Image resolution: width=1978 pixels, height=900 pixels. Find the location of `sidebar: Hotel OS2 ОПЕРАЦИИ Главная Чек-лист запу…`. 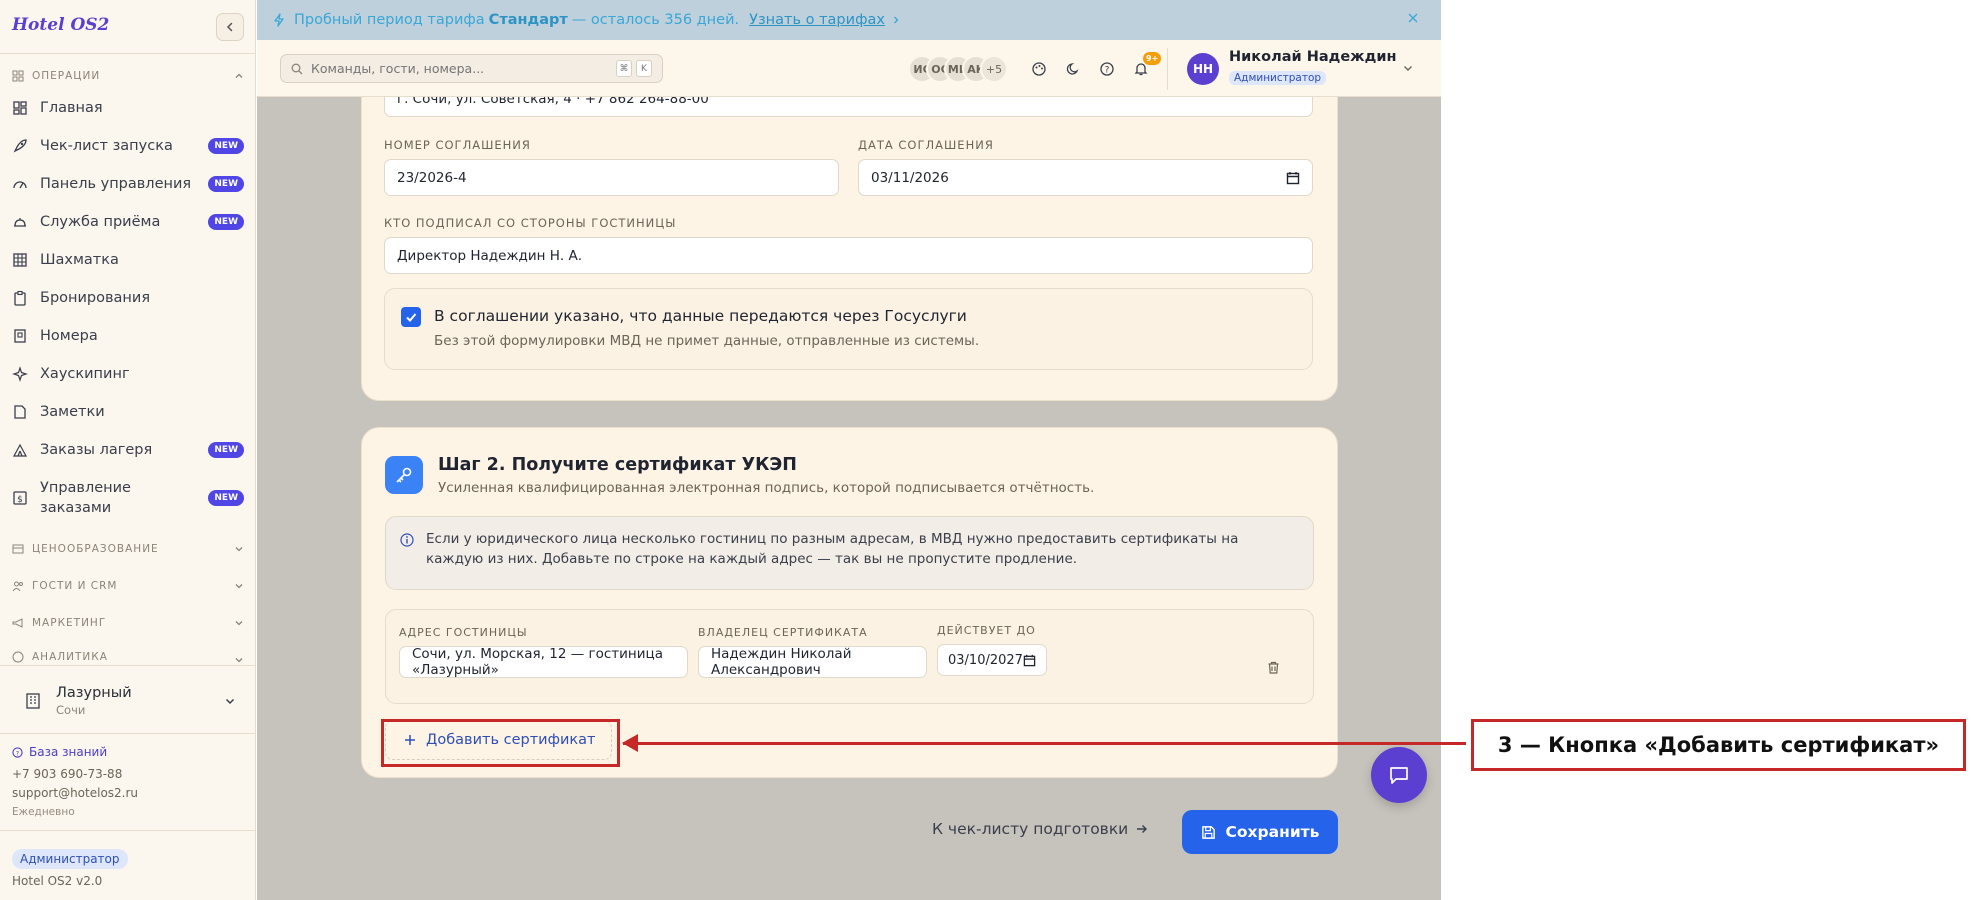

sidebar: Hotel OS2 ОПЕРАЦИИ Главная Чек-лист запу… is located at coordinates (128, 450).